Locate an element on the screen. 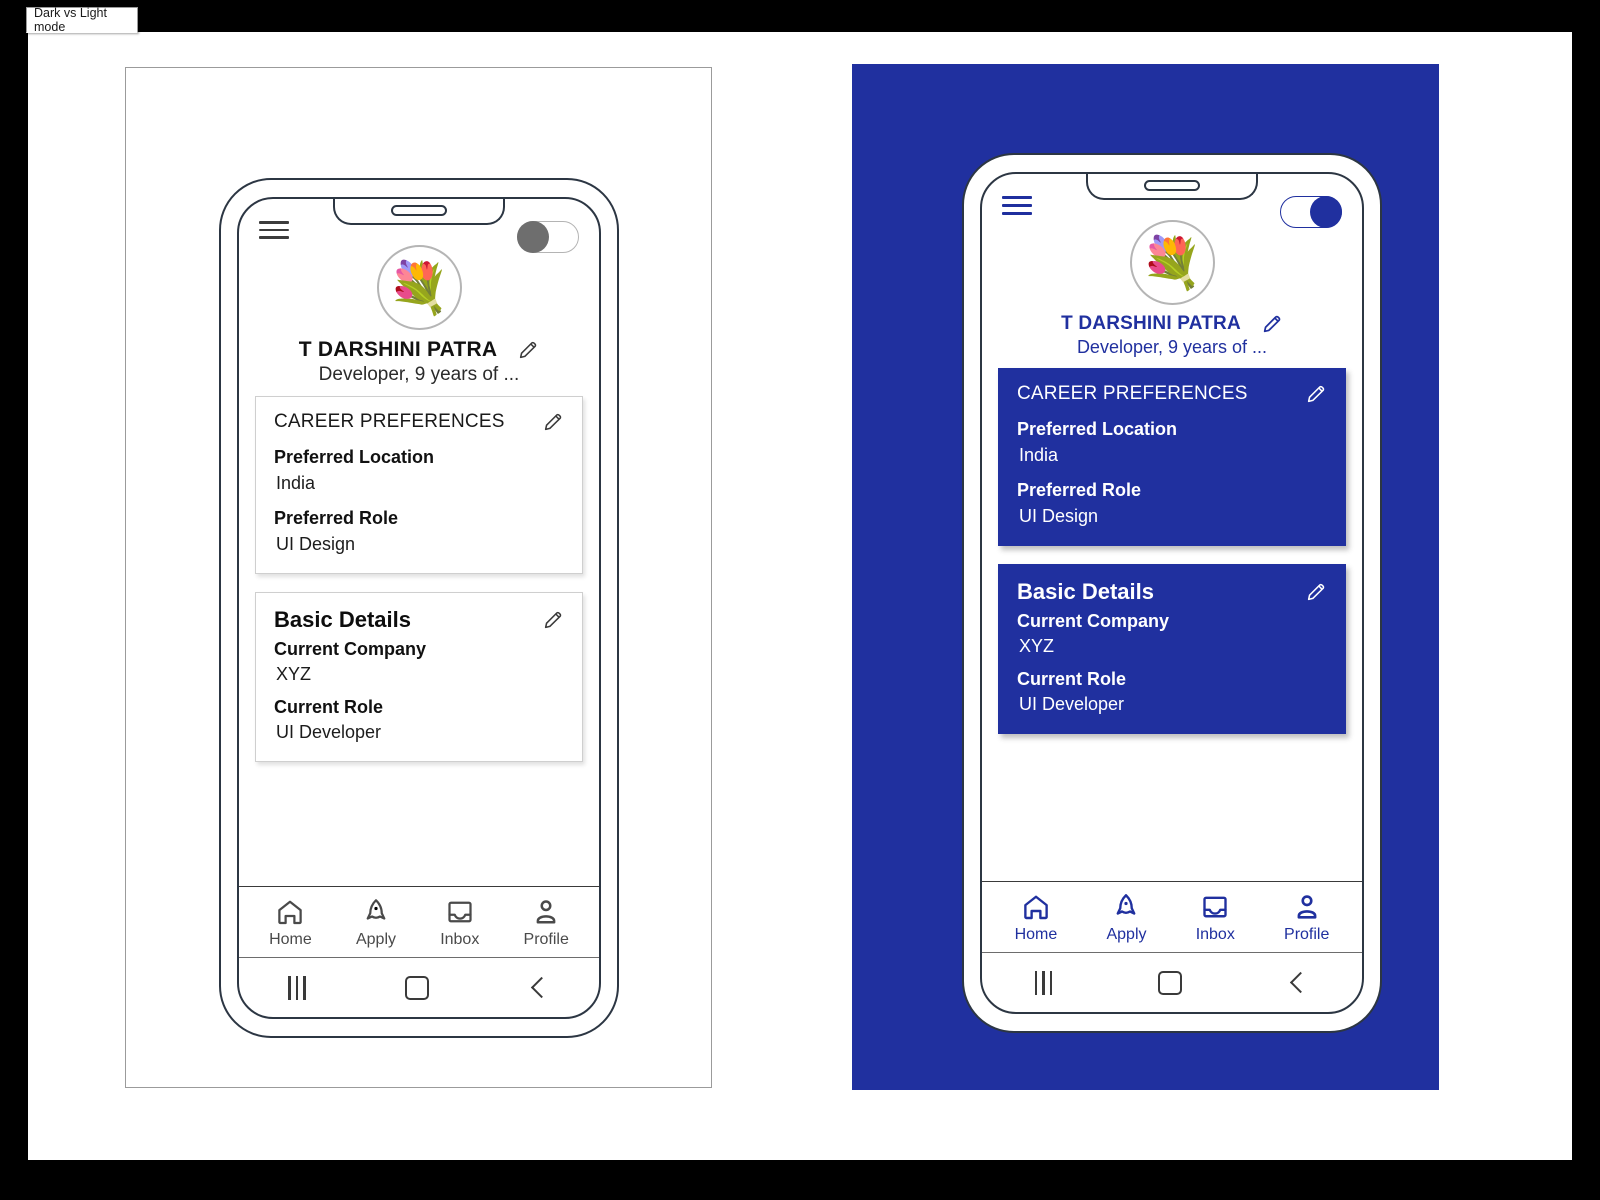 This screenshot has height=1200, width=1600. window-tab: Dark vs Light mode is located at coordinates (82, 20).